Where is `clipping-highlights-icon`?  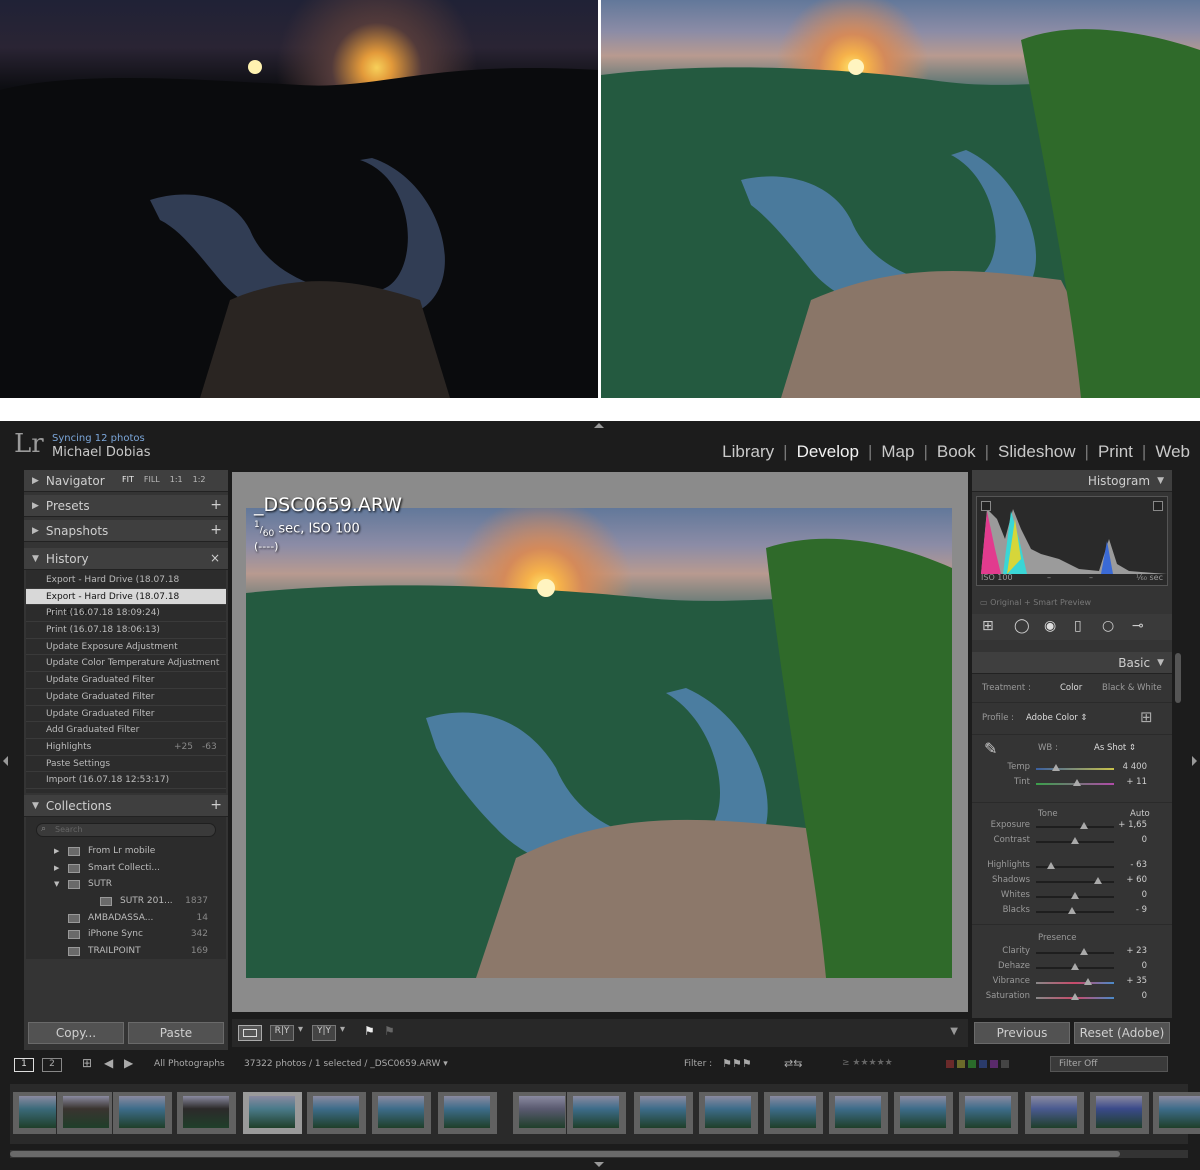
clipping-highlights-icon is located at coordinates (1158, 506).